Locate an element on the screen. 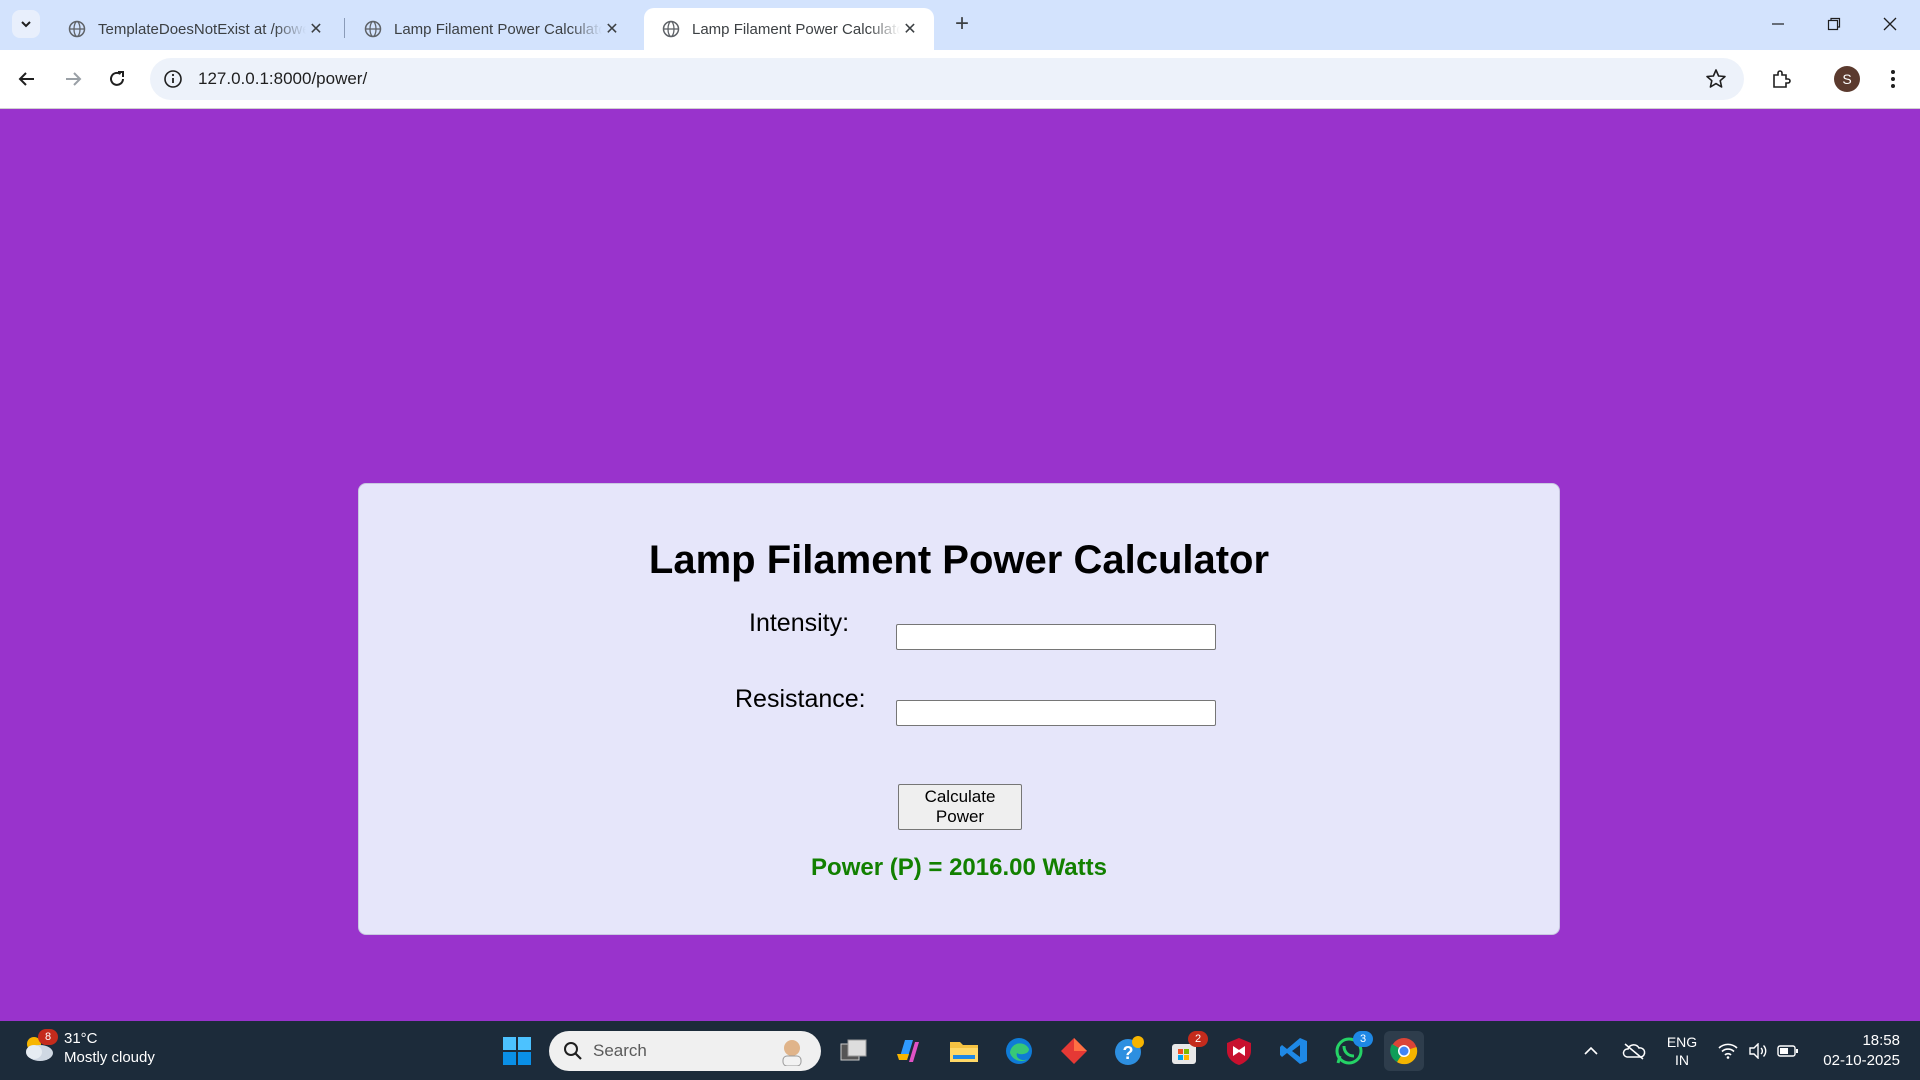  chevron-up-icon is located at coordinates (1591, 1050).